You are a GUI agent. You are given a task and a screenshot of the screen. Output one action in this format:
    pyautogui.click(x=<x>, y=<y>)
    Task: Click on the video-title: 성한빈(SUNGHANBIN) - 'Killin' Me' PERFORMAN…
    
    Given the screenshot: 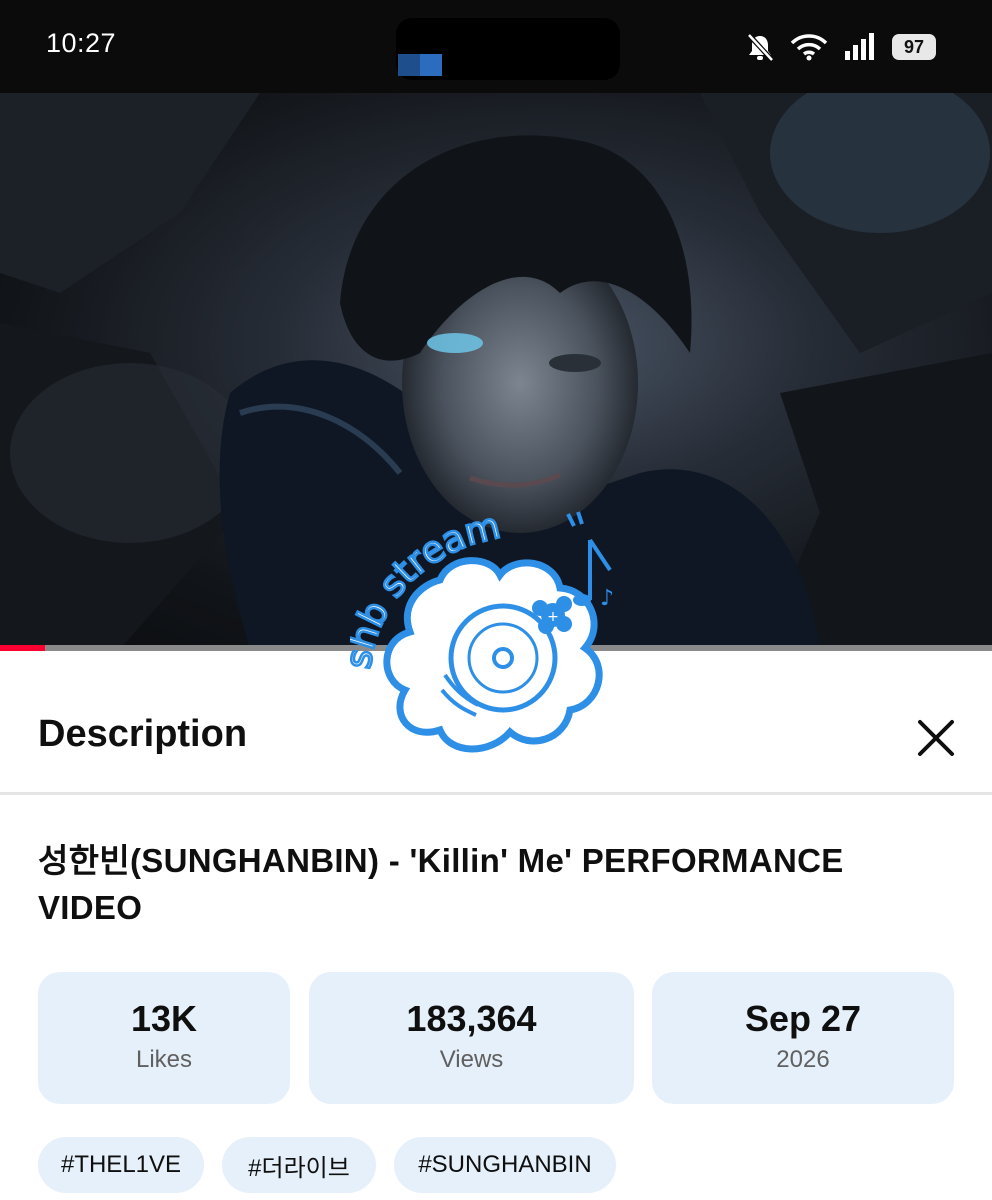 What is the action you would take?
    pyautogui.click(x=441, y=884)
    